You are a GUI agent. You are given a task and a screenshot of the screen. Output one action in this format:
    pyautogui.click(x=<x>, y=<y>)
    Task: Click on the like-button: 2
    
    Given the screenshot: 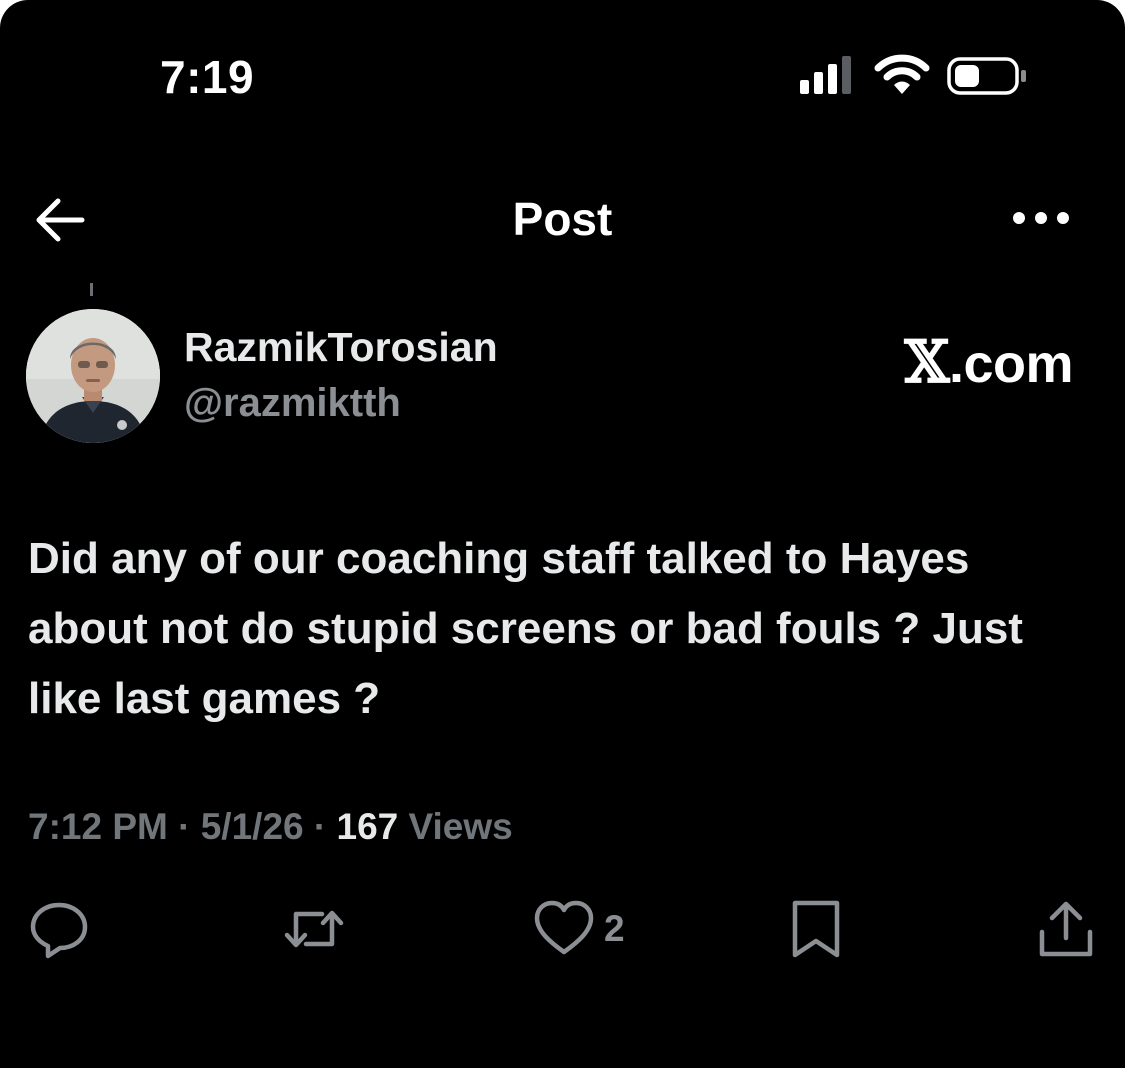 What is the action you would take?
    pyautogui.click(x=578, y=929)
    